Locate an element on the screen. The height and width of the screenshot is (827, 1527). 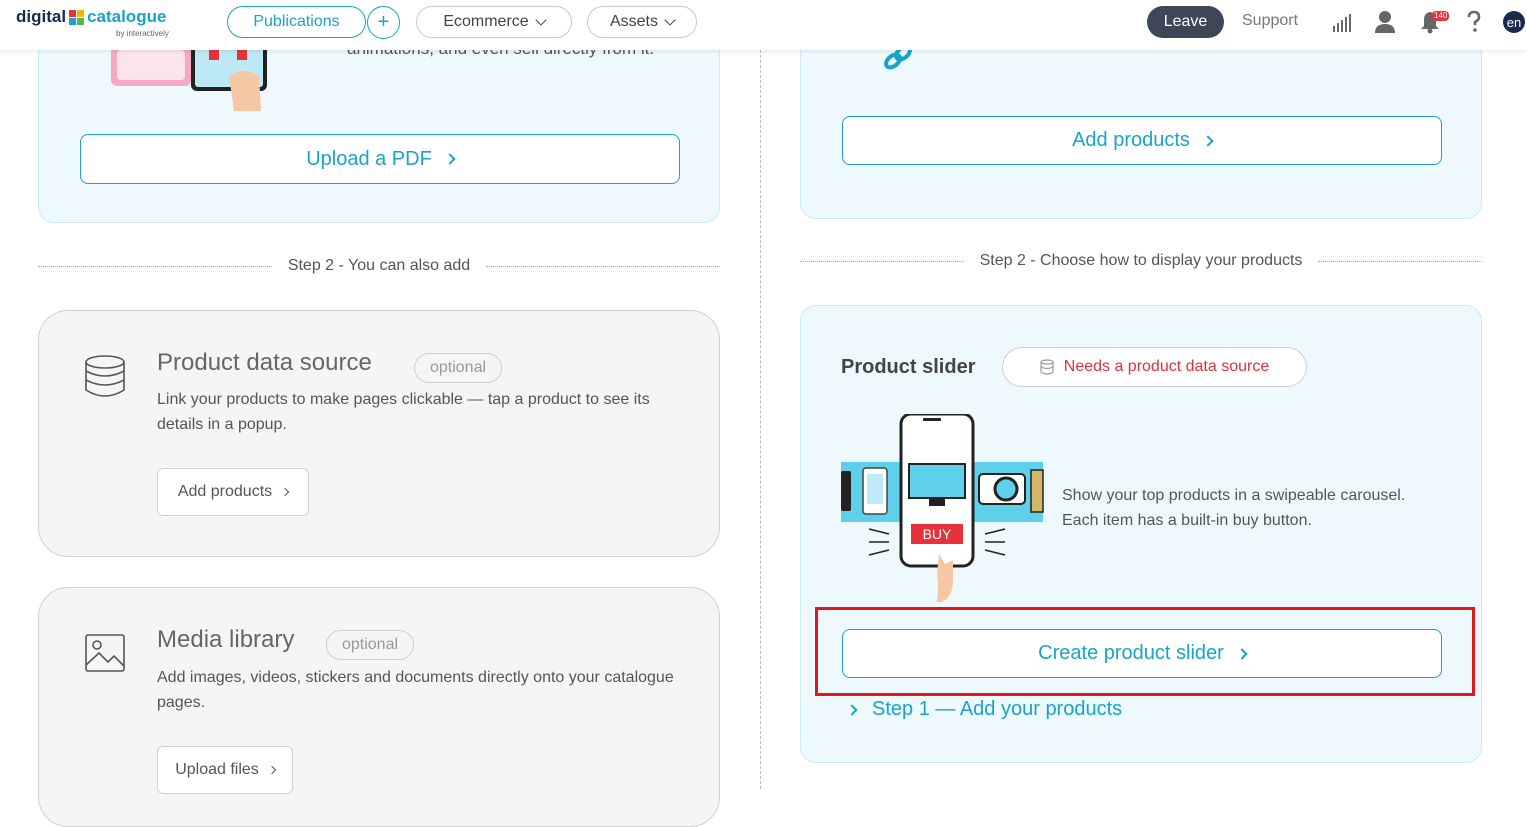
nav-assets-label: Assets is located at coordinates (633, 21).